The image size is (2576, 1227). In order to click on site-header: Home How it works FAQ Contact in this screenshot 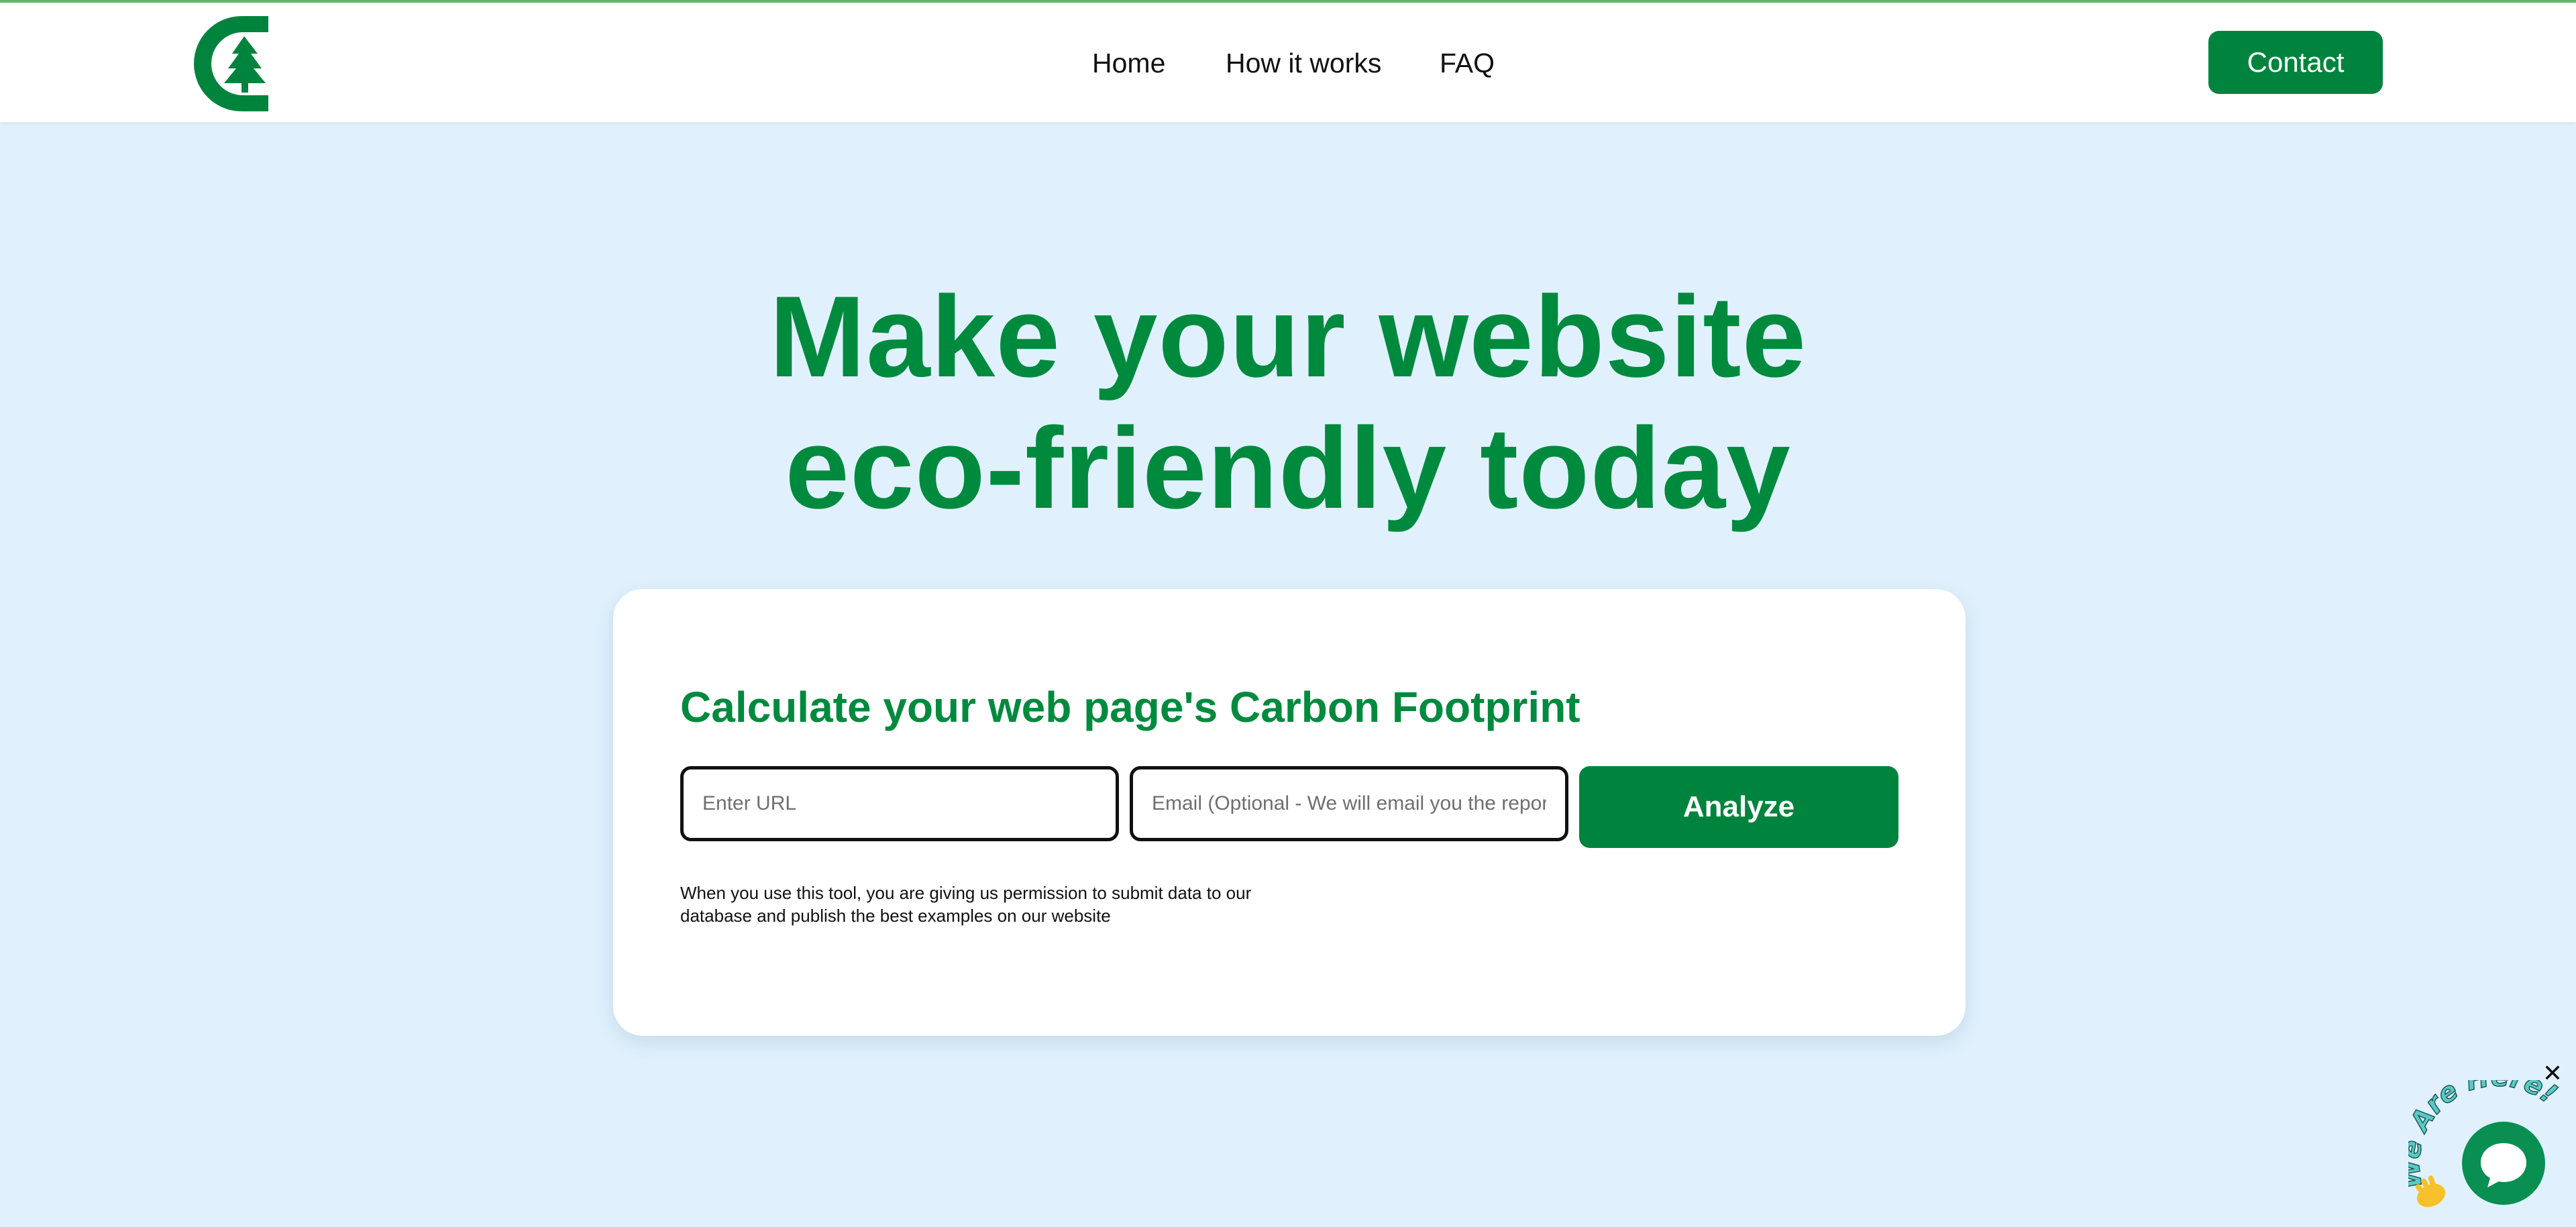, I will do `click(1288, 62)`.